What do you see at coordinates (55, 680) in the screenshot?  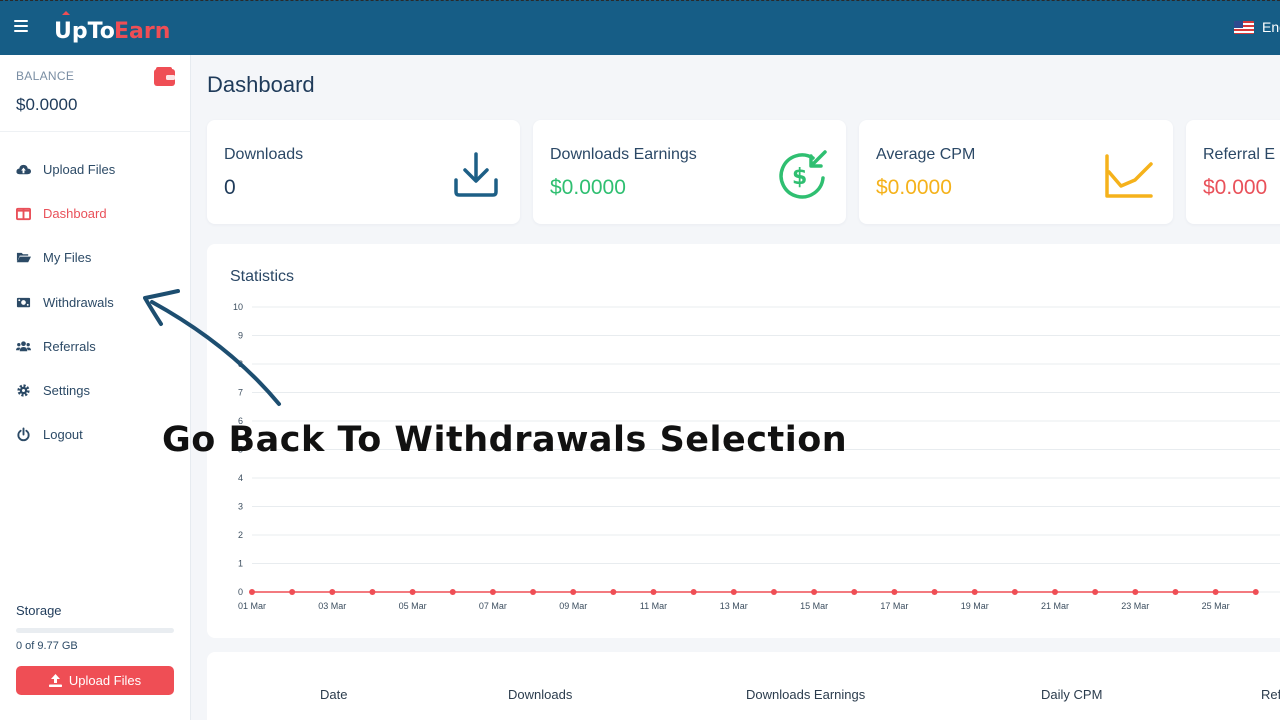 I see `upload-icon` at bounding box center [55, 680].